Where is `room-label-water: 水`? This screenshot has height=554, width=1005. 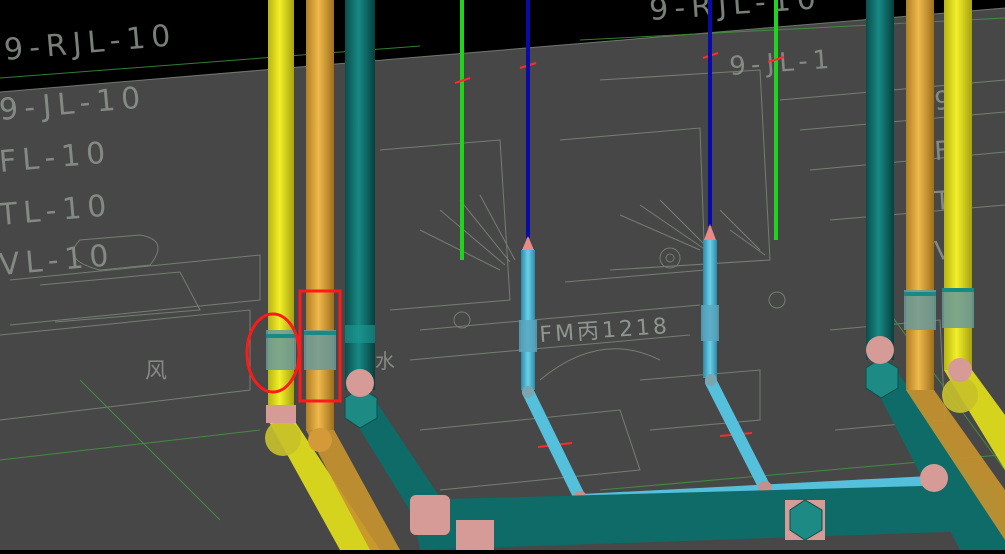 room-label-water: 水 is located at coordinates (385, 361).